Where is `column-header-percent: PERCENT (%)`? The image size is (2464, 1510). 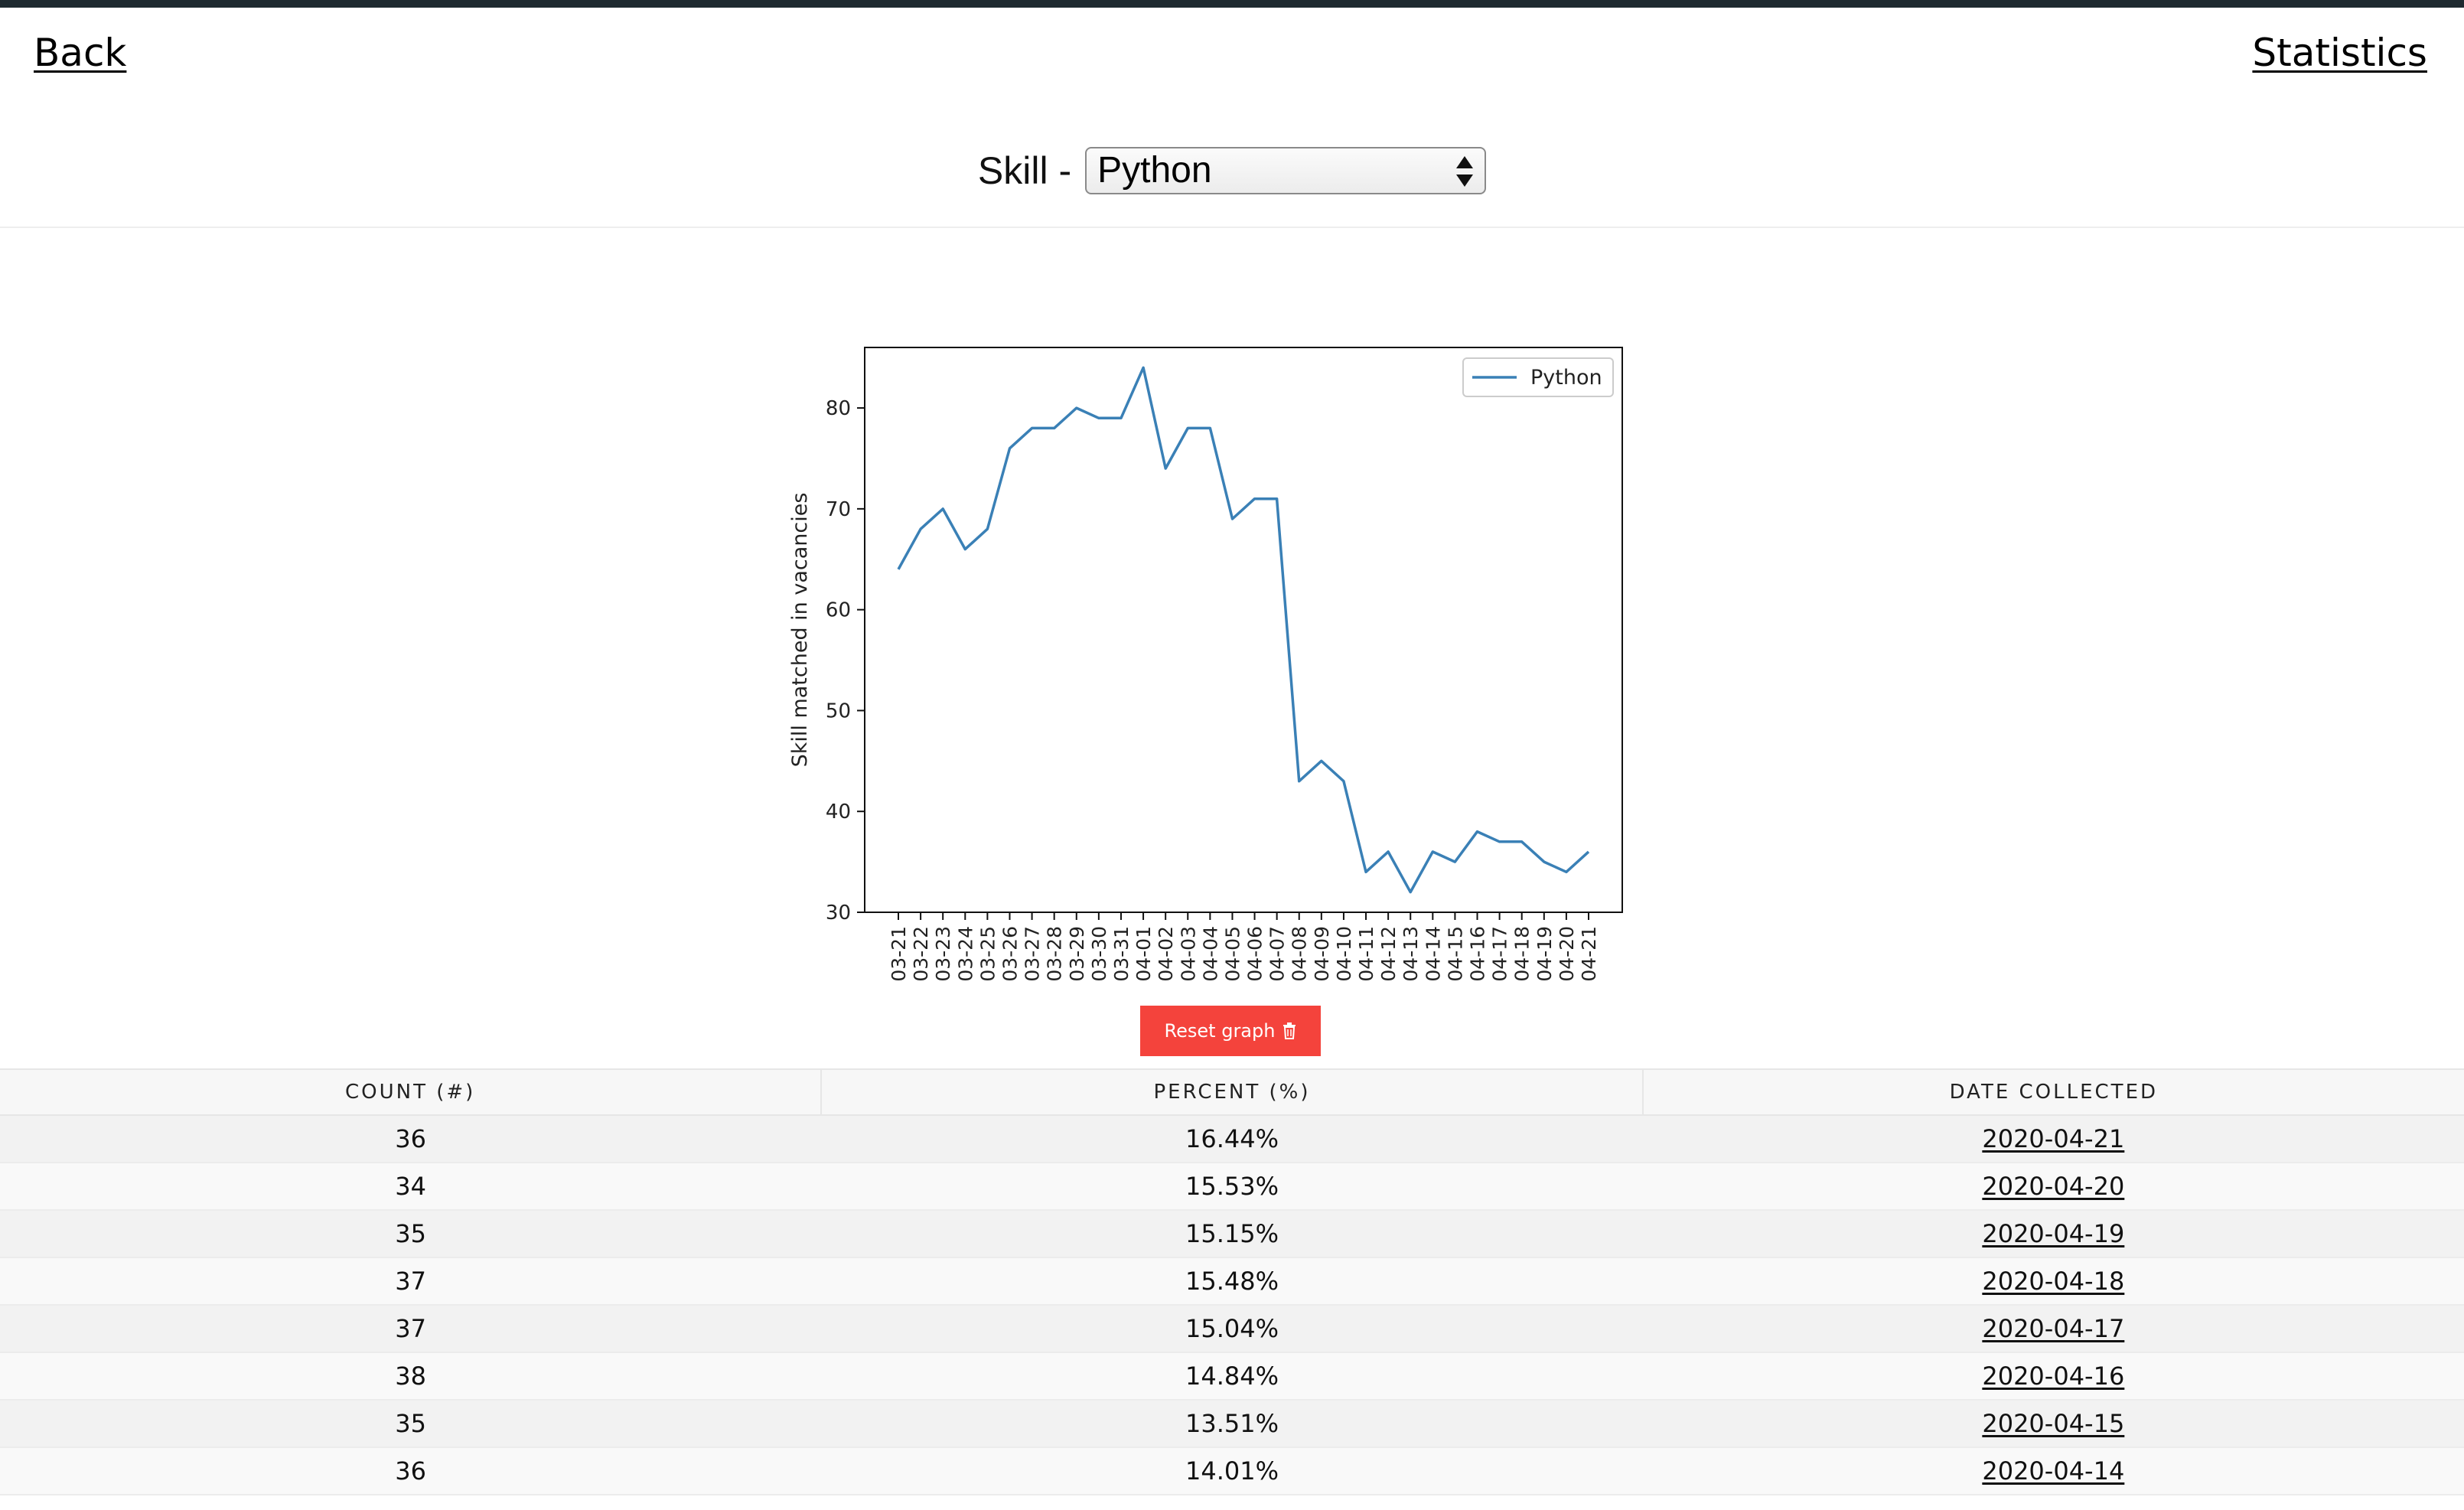 column-header-percent: PERCENT (%) is located at coordinates (1231, 1092).